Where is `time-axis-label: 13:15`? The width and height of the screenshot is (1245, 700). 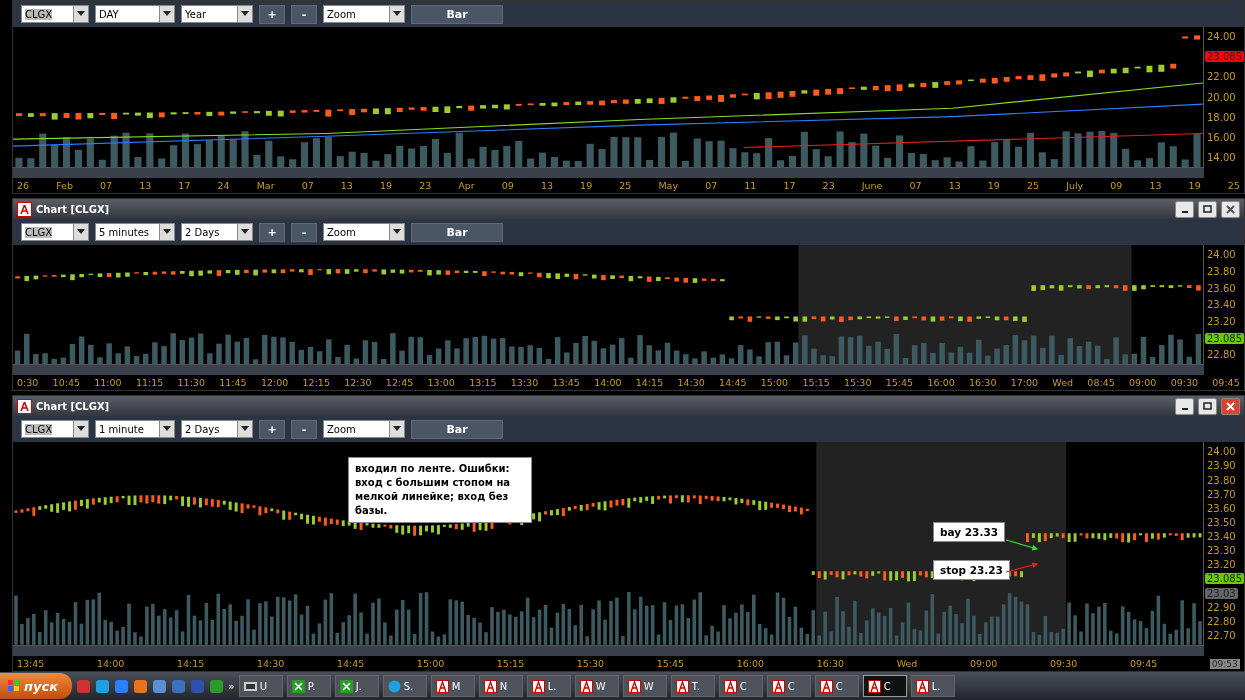 time-axis-label: 13:15 is located at coordinates (483, 383).